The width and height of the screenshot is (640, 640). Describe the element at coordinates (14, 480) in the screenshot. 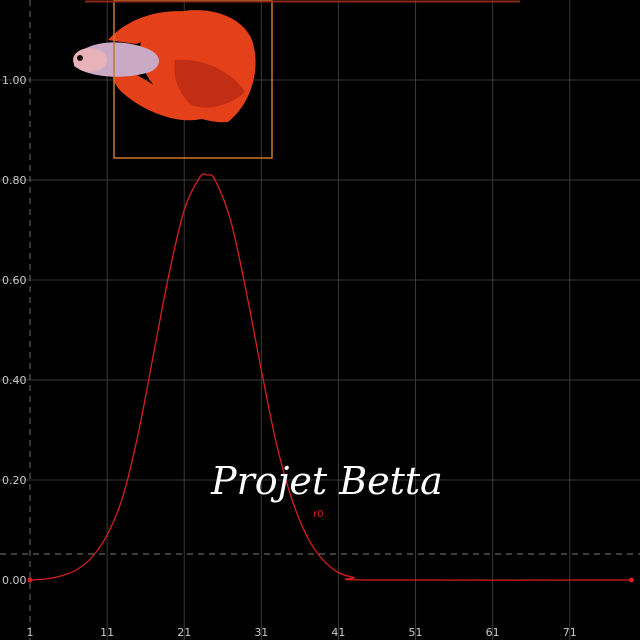

I see `y-tick-label: 0.20` at that location.